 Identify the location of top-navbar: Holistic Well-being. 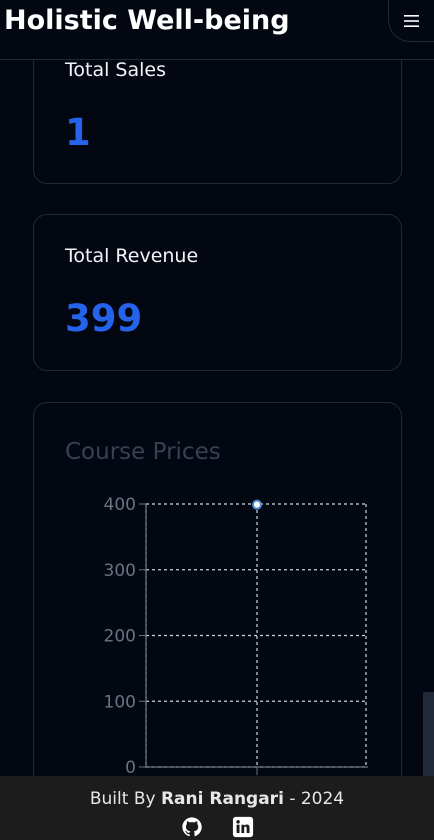
(217, 30).